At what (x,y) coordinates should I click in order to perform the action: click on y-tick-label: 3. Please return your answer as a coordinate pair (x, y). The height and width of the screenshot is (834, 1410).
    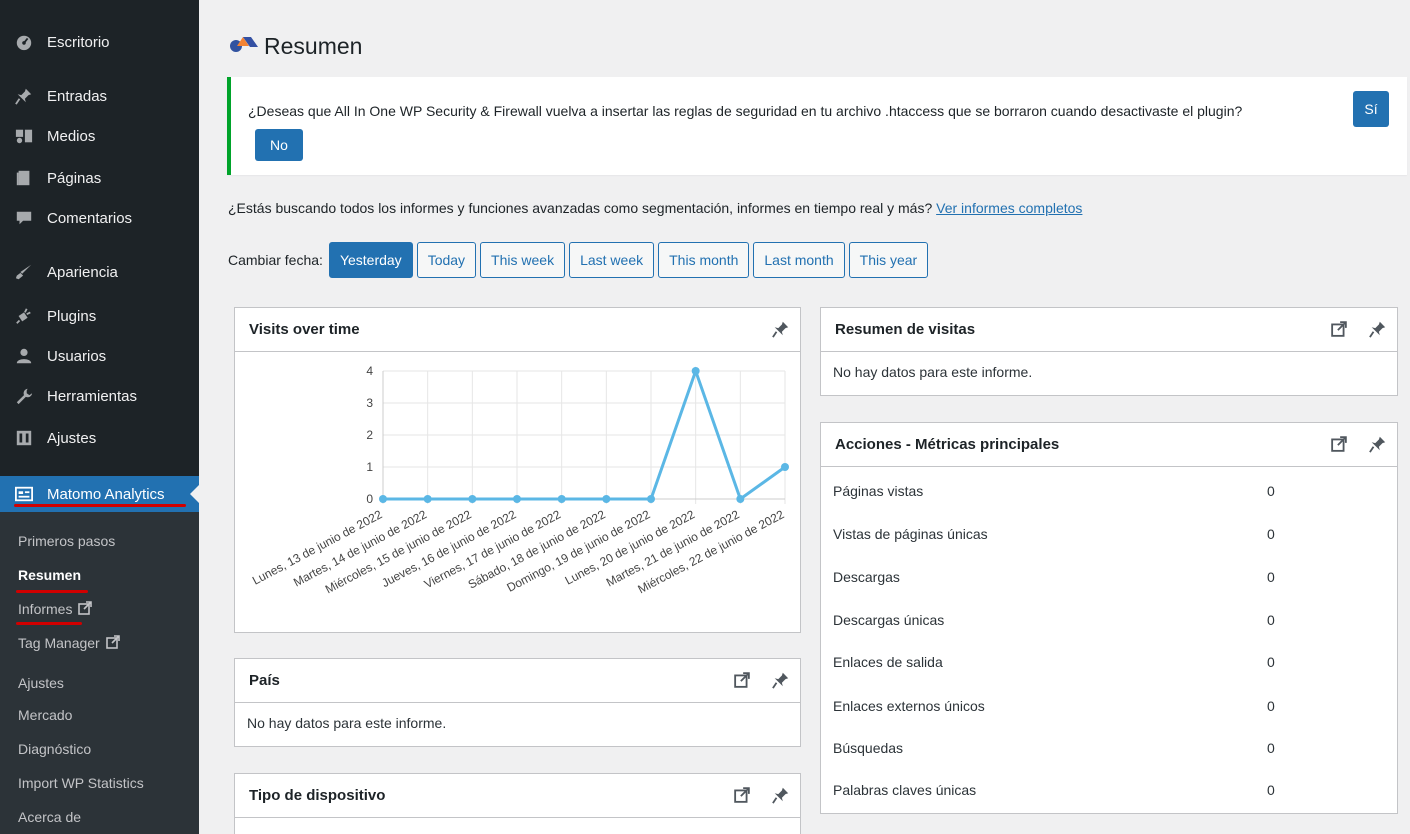
    Looking at the image, I should click on (369, 403).